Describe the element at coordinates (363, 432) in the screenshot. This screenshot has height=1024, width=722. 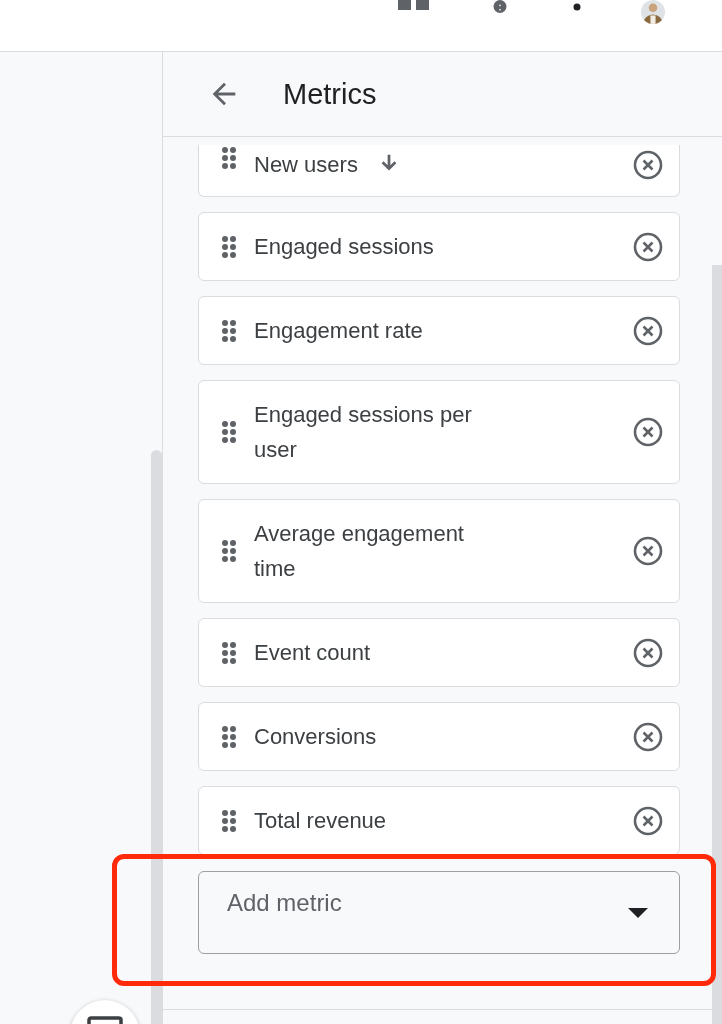
I see `metric-name: Engaged sessions per user` at that location.